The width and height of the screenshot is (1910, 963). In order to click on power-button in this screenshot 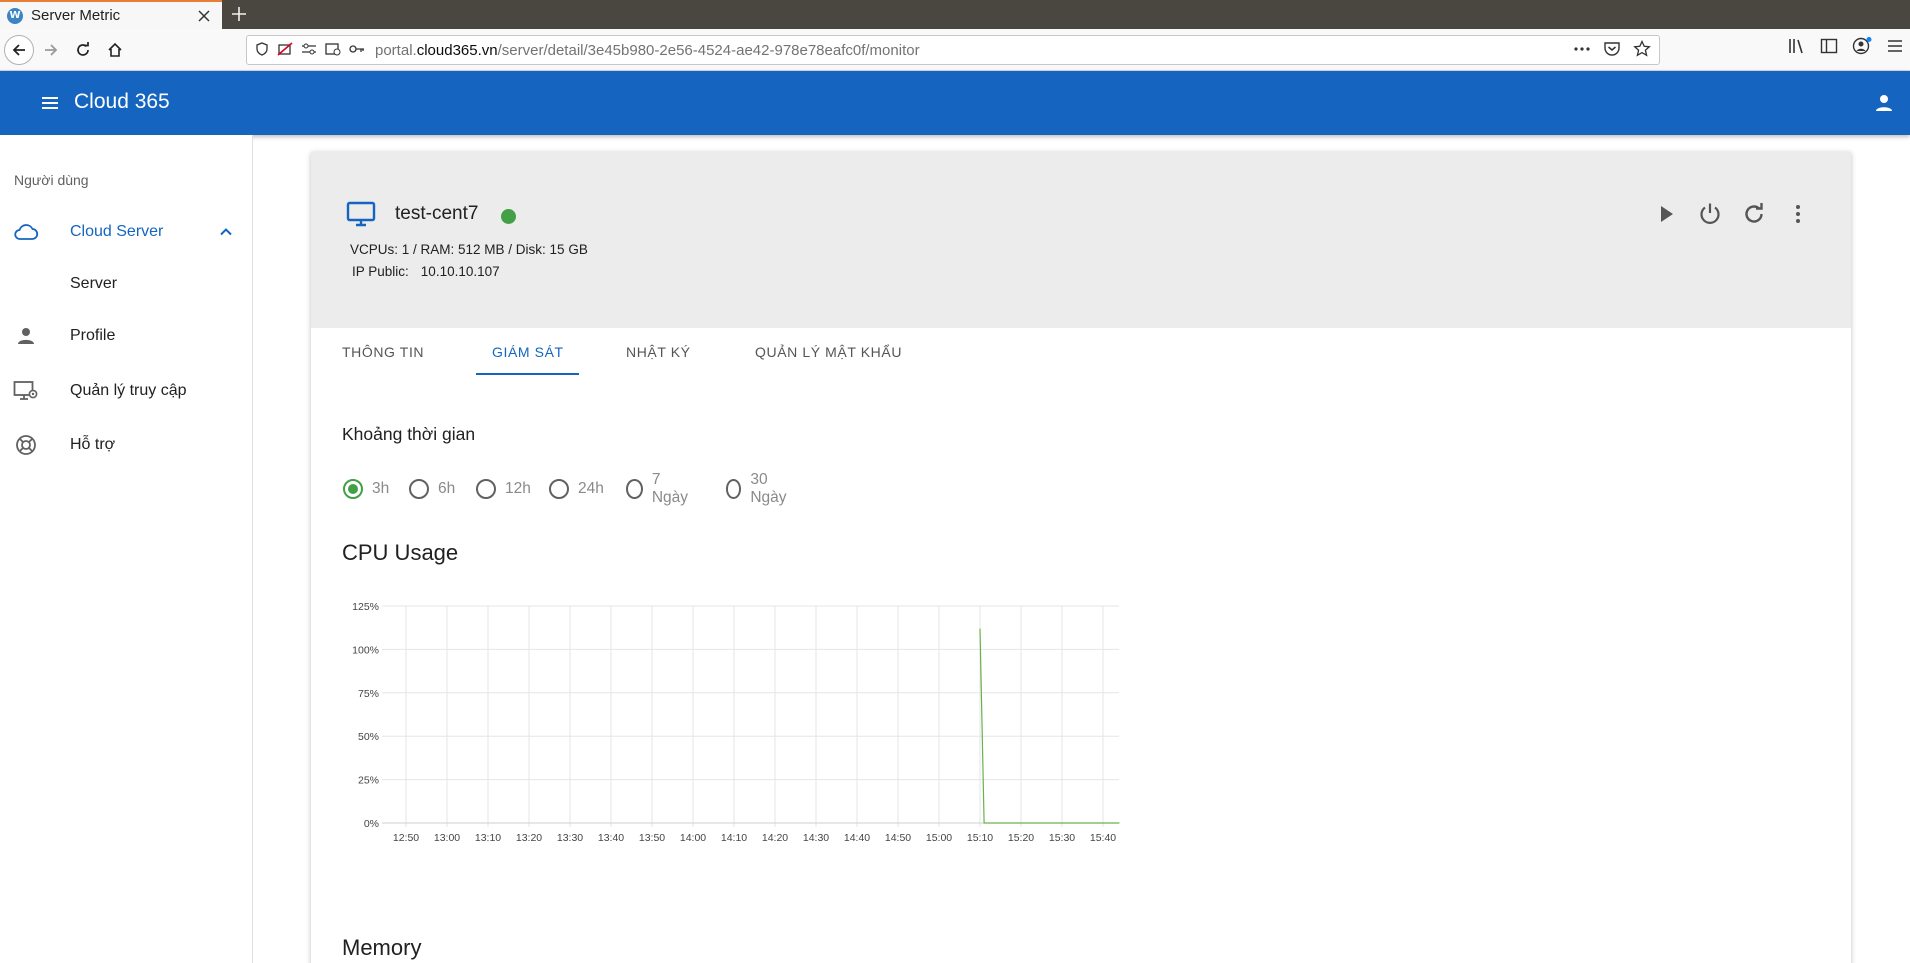, I will do `click(1710, 214)`.